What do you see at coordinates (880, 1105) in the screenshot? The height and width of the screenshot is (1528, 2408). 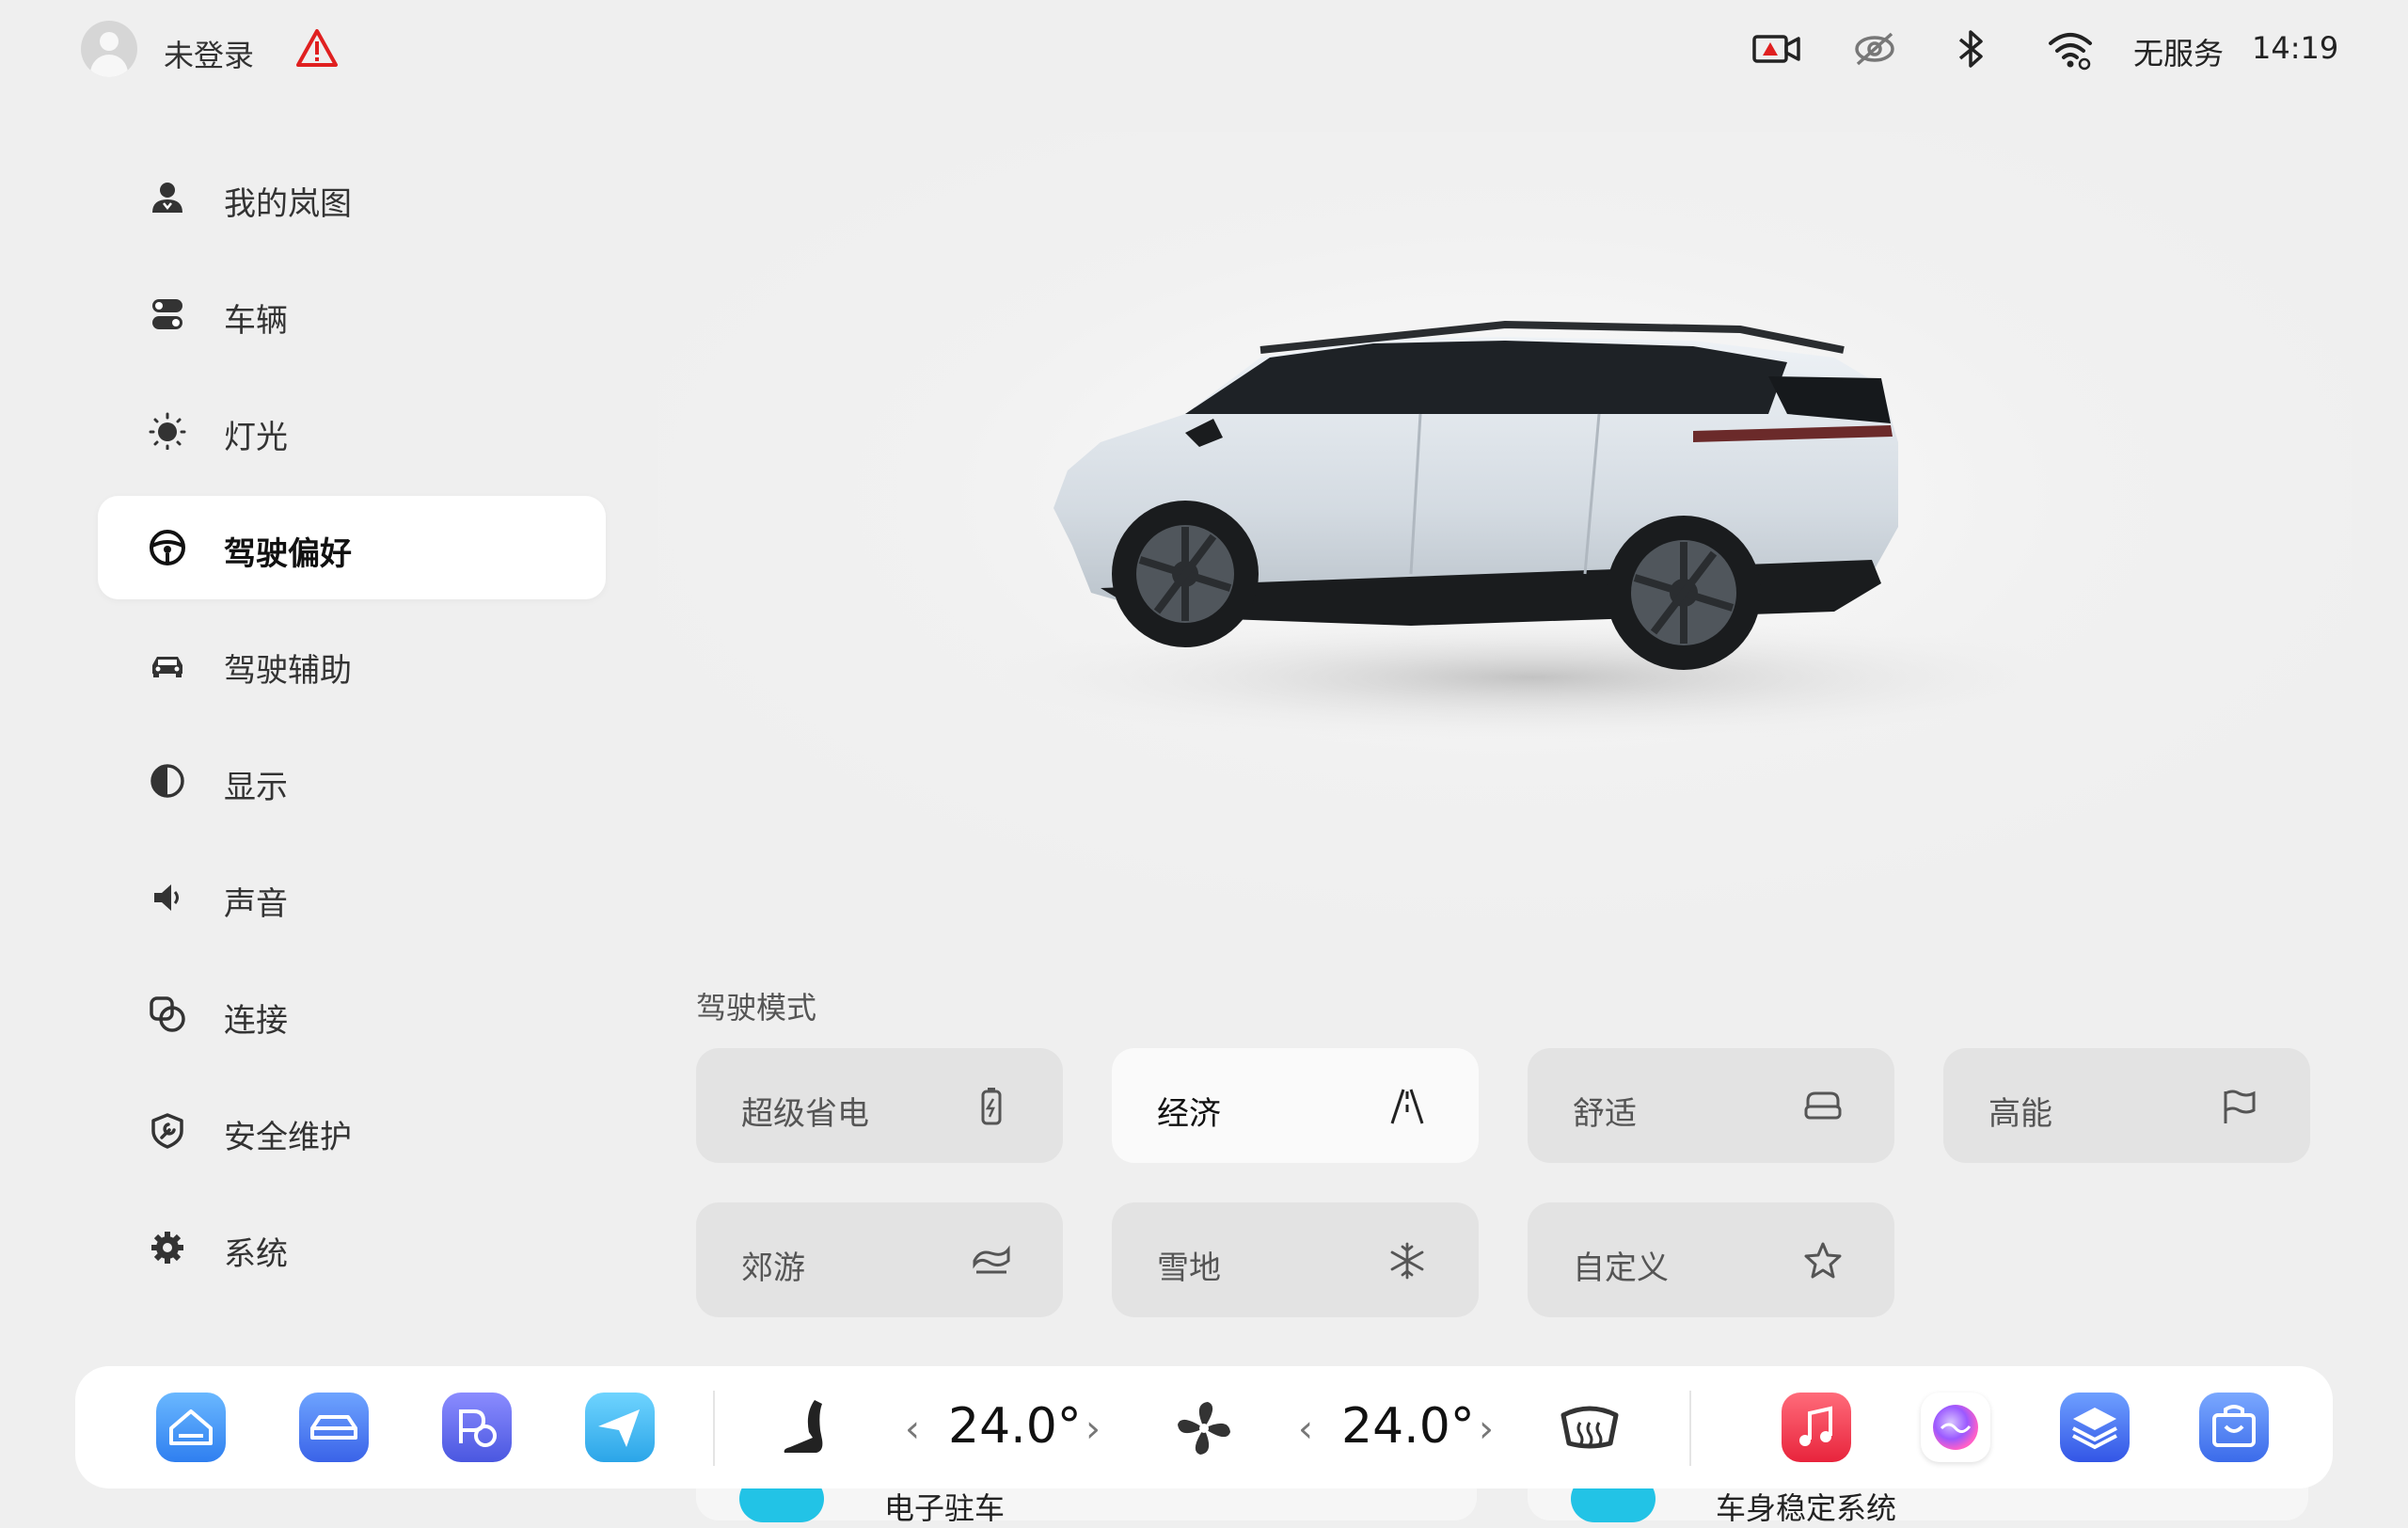 I see `mode-super-eco-button: 超级省电` at bounding box center [880, 1105].